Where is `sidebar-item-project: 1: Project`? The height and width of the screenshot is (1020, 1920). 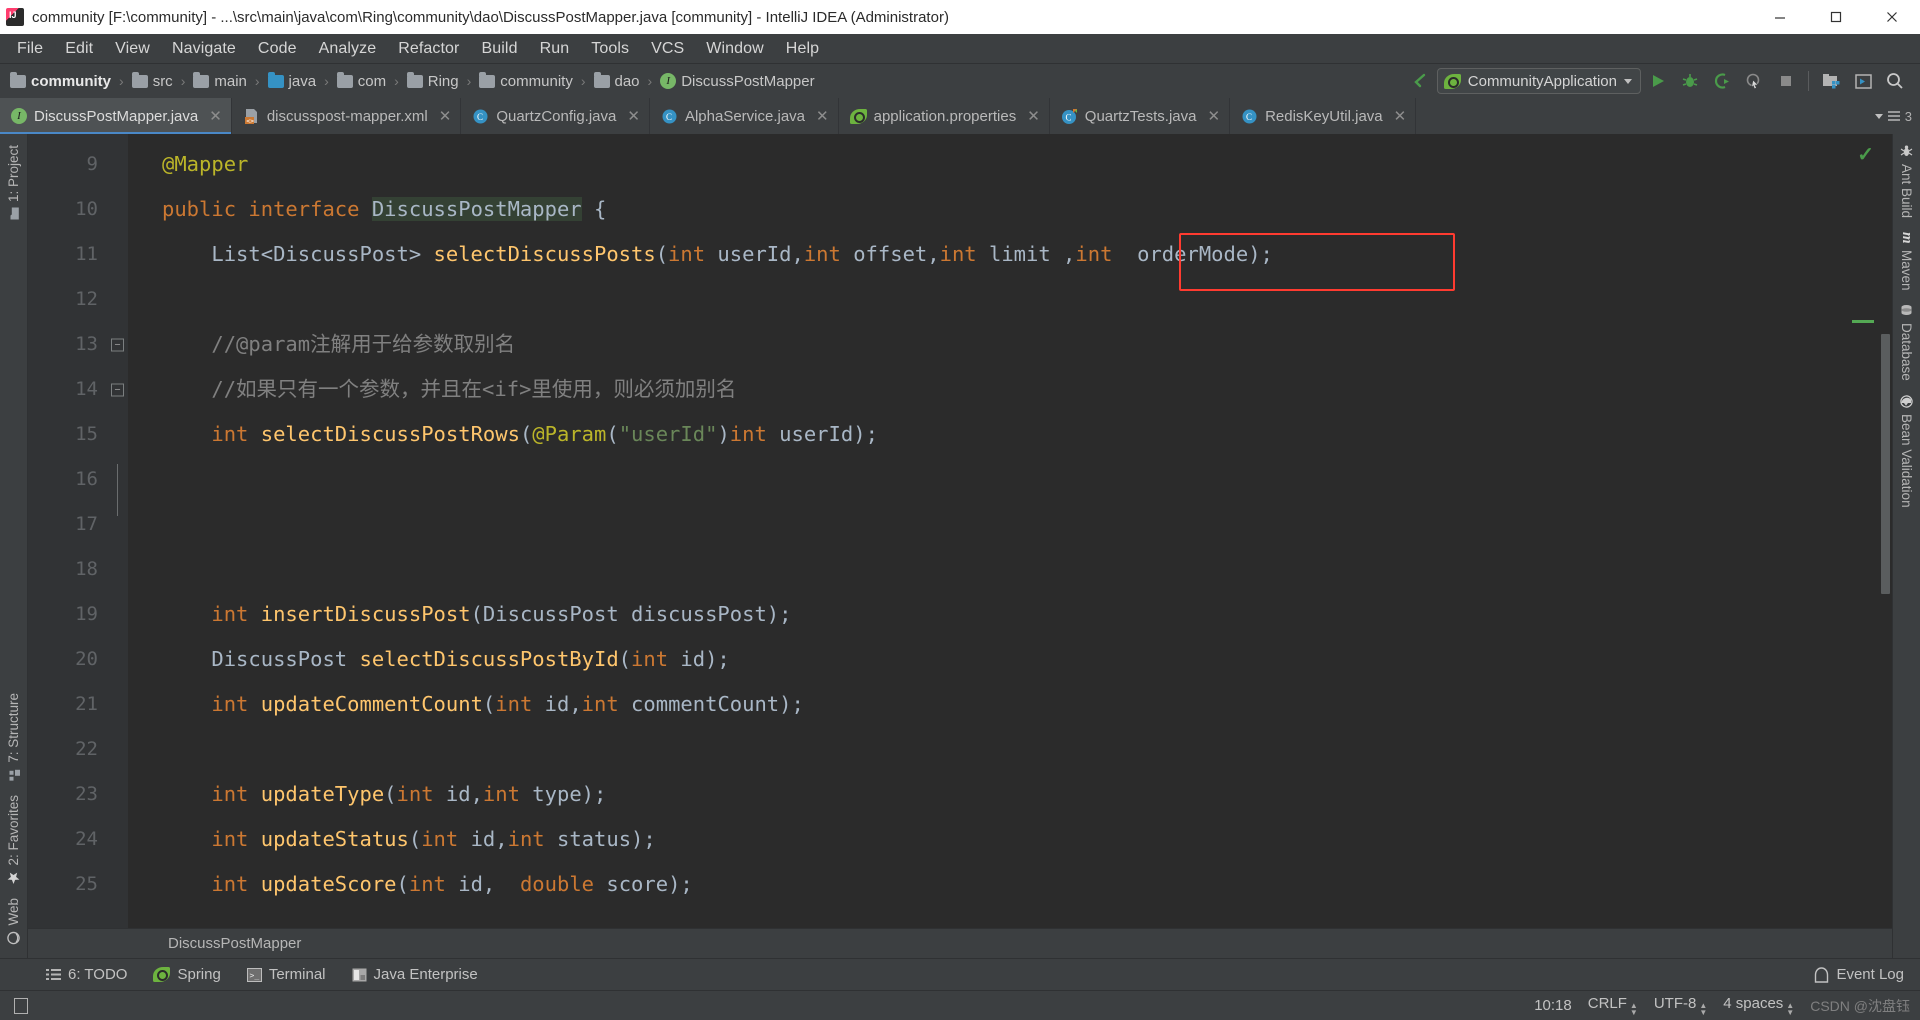
sidebar-item-project: 1: Project is located at coordinates (13, 182).